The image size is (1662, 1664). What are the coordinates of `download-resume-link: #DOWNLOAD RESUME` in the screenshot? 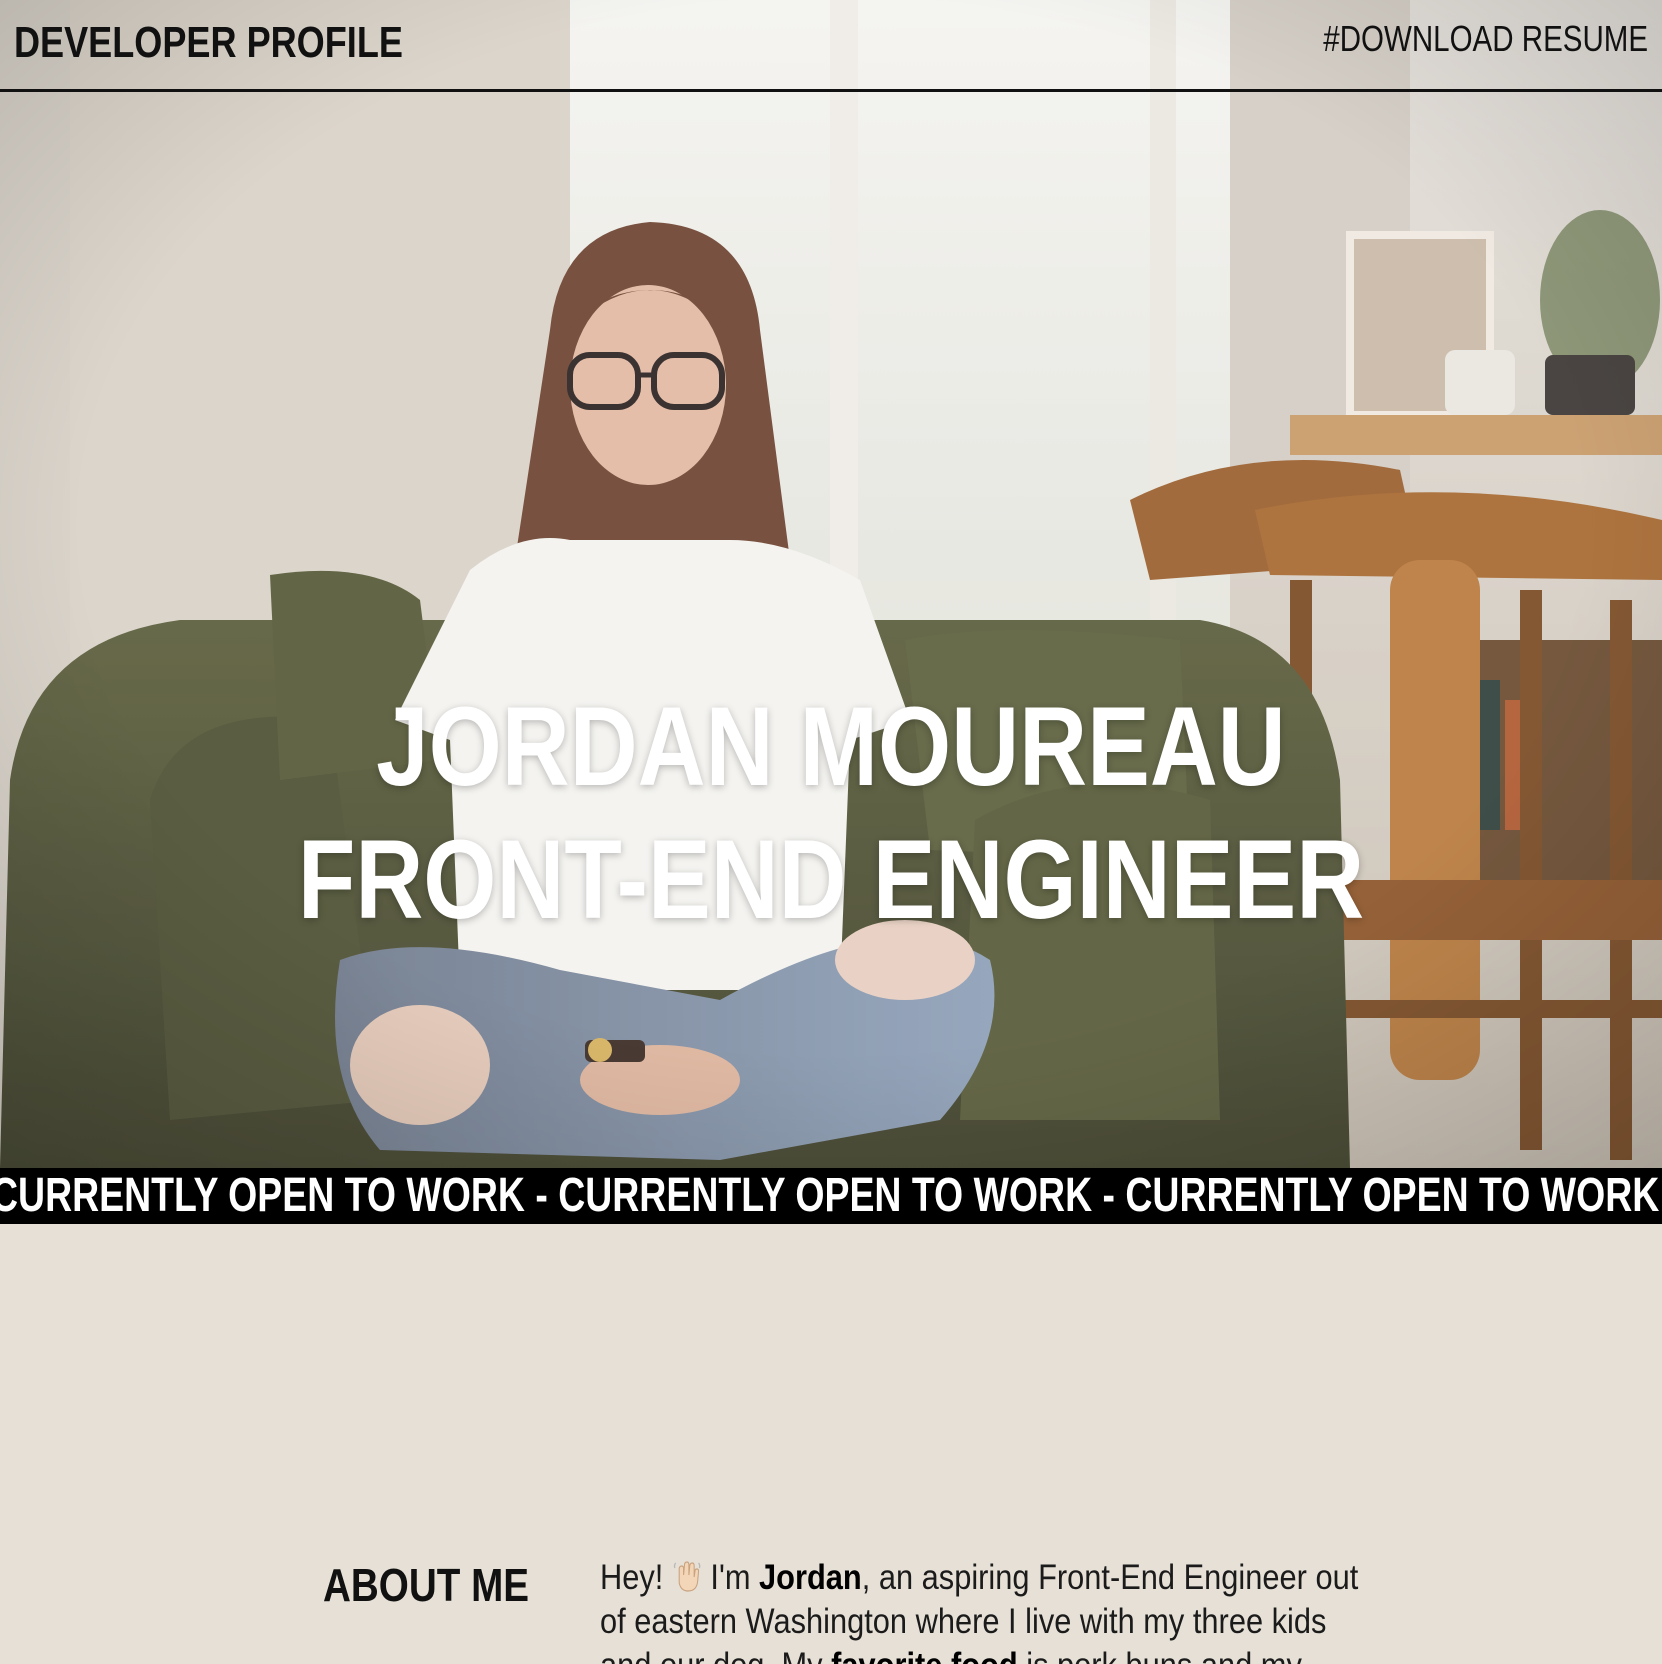 It's located at (1485, 39).